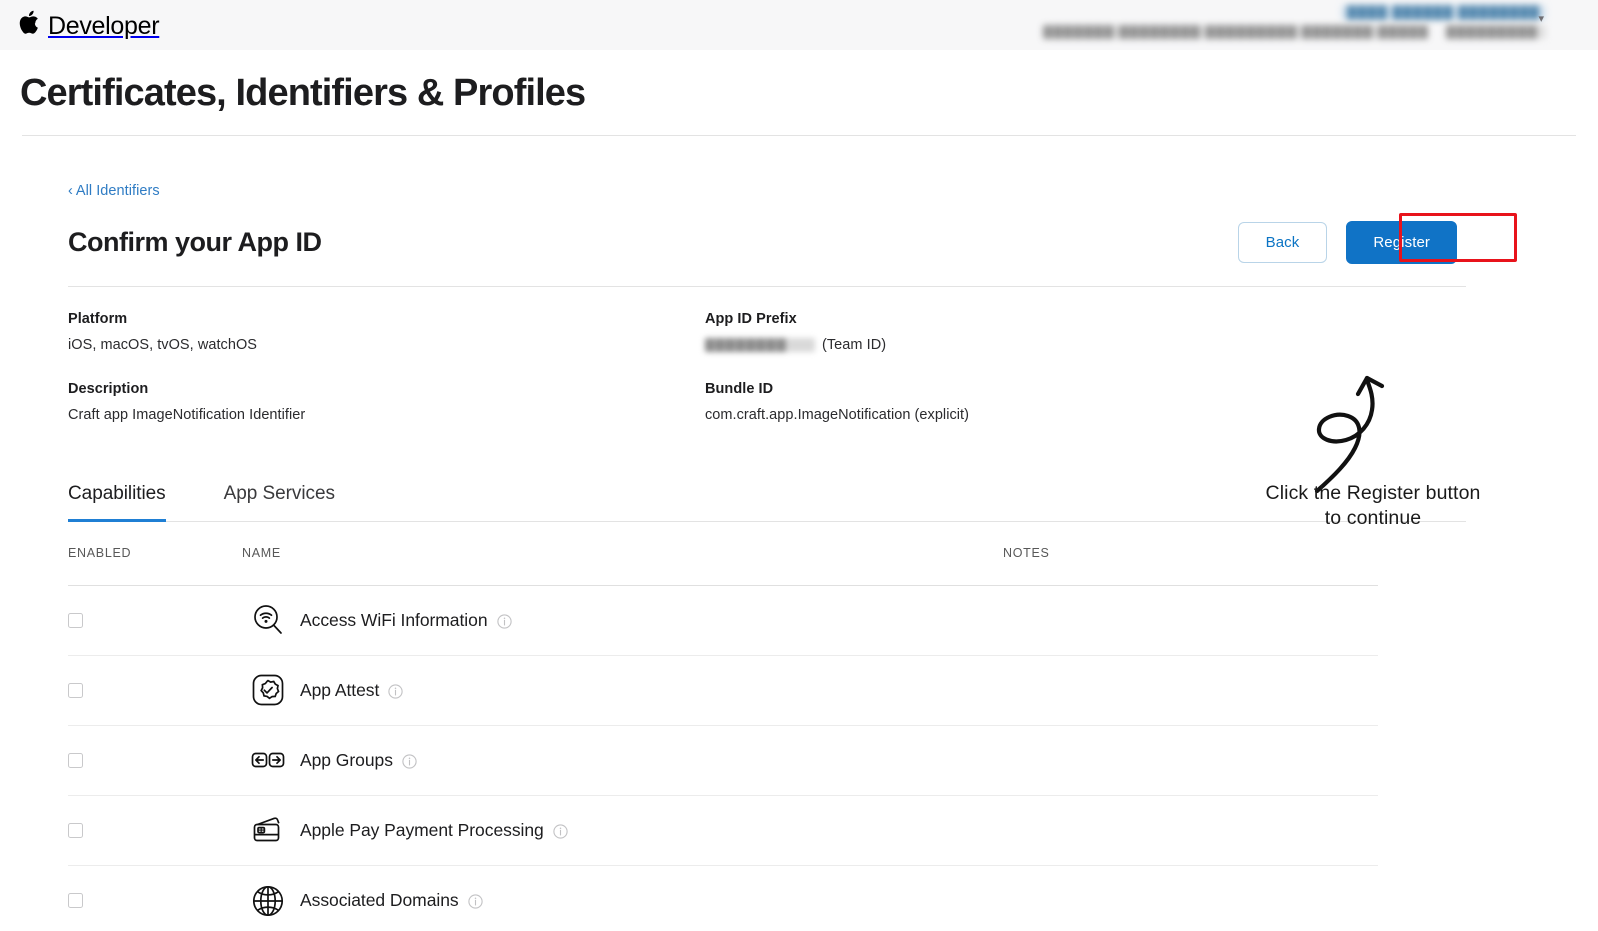 The width and height of the screenshot is (1598, 931). What do you see at coordinates (195, 241) in the screenshot?
I see `section-title: Confirm your App ID` at bounding box center [195, 241].